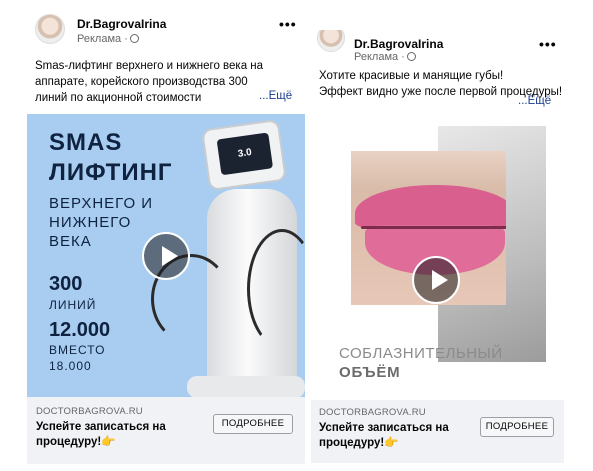 Image resolution: width=593 pixels, height=471 pixels. What do you see at coordinates (77, 350) in the screenshot?
I see `instead-word: ВМЕСТО` at bounding box center [77, 350].